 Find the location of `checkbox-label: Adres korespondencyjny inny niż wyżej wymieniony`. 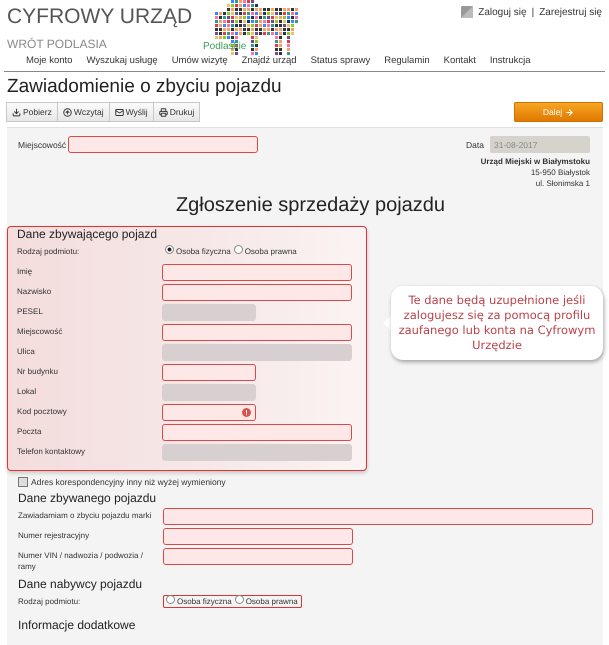

checkbox-label: Adres korespondencyjny inny niż wyżej wymieniony is located at coordinates (128, 482).